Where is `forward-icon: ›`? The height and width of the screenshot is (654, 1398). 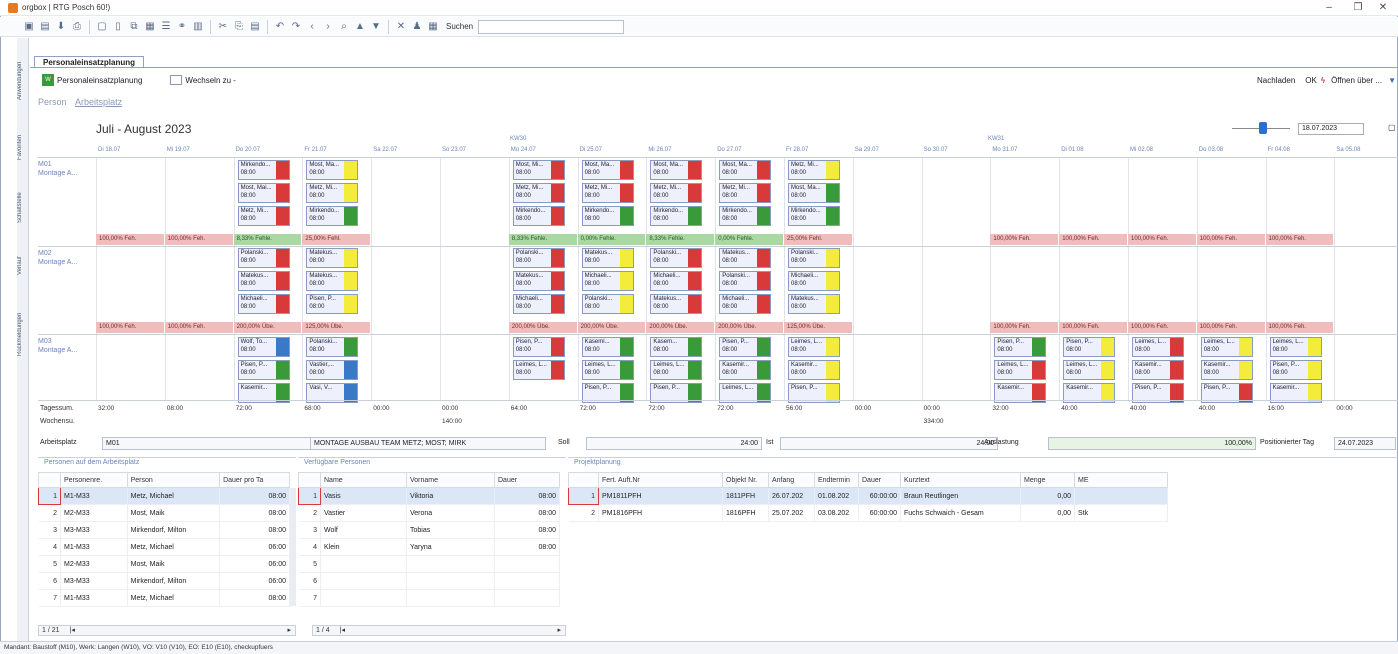 forward-icon: › is located at coordinates (328, 27).